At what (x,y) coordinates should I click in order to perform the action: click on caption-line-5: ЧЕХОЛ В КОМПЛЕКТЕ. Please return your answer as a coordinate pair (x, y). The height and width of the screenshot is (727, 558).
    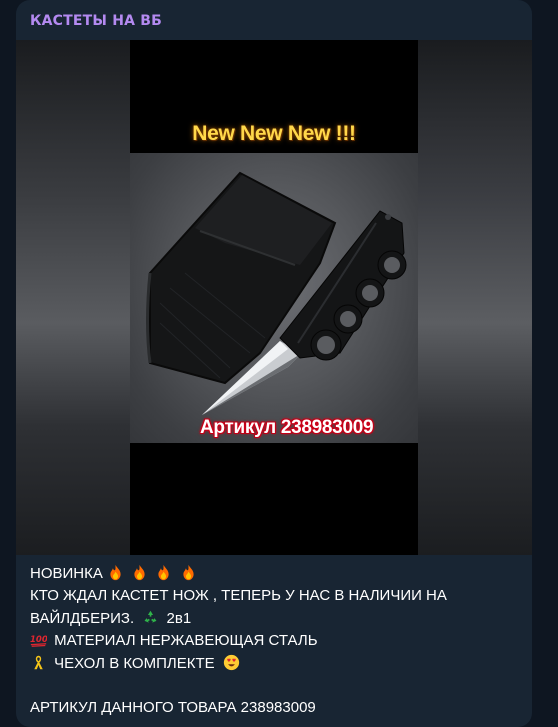
    Looking at the image, I should click on (275, 664).